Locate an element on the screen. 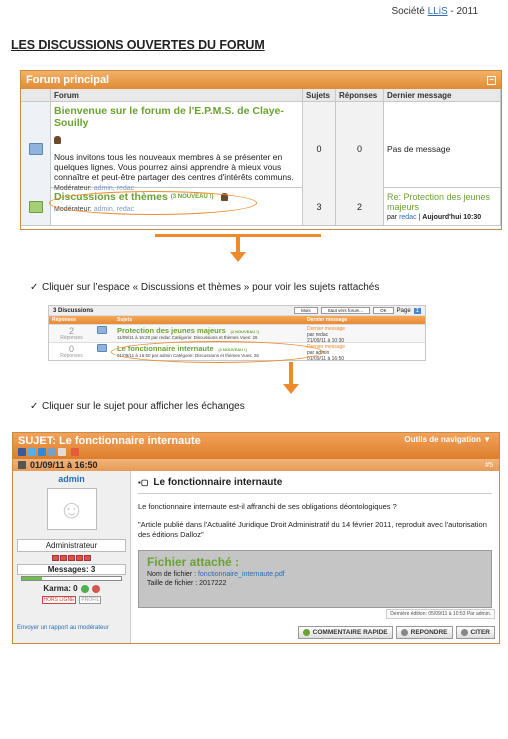 The height and width of the screenshot is (739, 508). print-icon is located at coordinates (62, 452).